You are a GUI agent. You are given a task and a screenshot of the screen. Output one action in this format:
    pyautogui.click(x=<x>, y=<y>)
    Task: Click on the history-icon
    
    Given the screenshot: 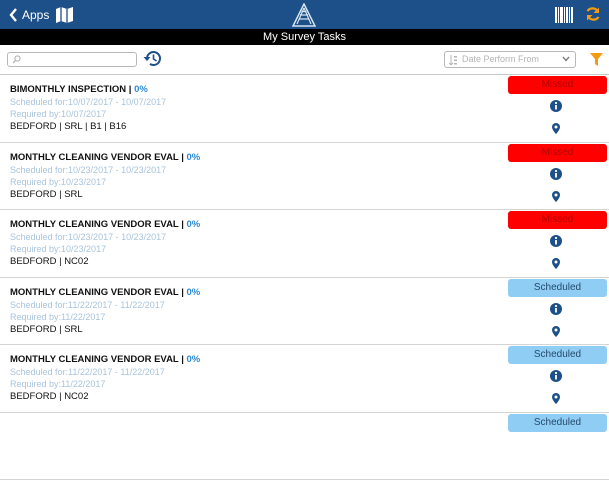 What is the action you would take?
    pyautogui.click(x=152, y=58)
    